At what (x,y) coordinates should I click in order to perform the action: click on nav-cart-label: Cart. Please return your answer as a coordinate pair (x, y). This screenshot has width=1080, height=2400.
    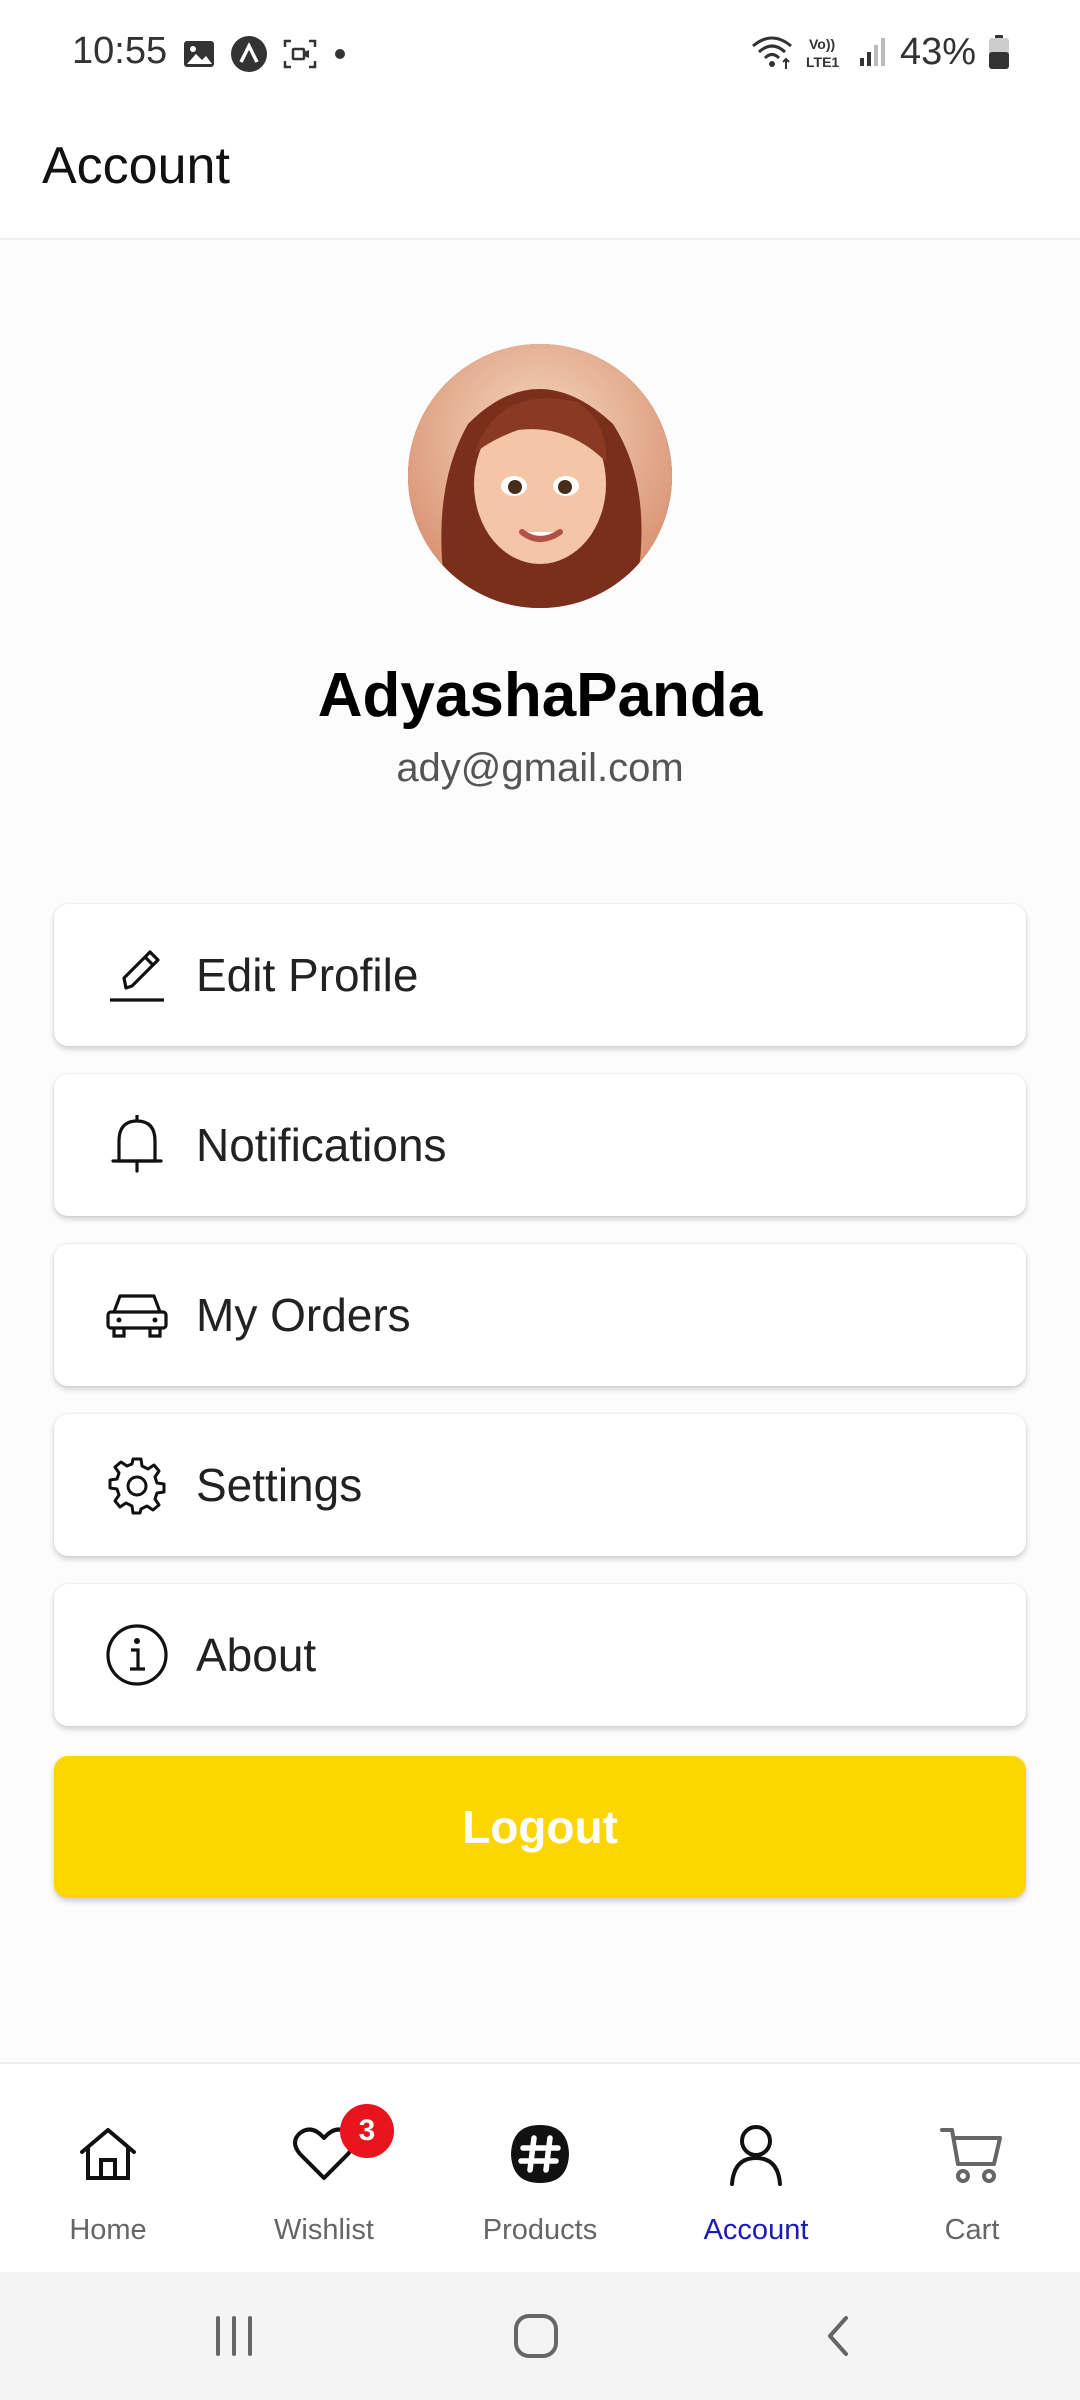
    Looking at the image, I should click on (972, 2230).